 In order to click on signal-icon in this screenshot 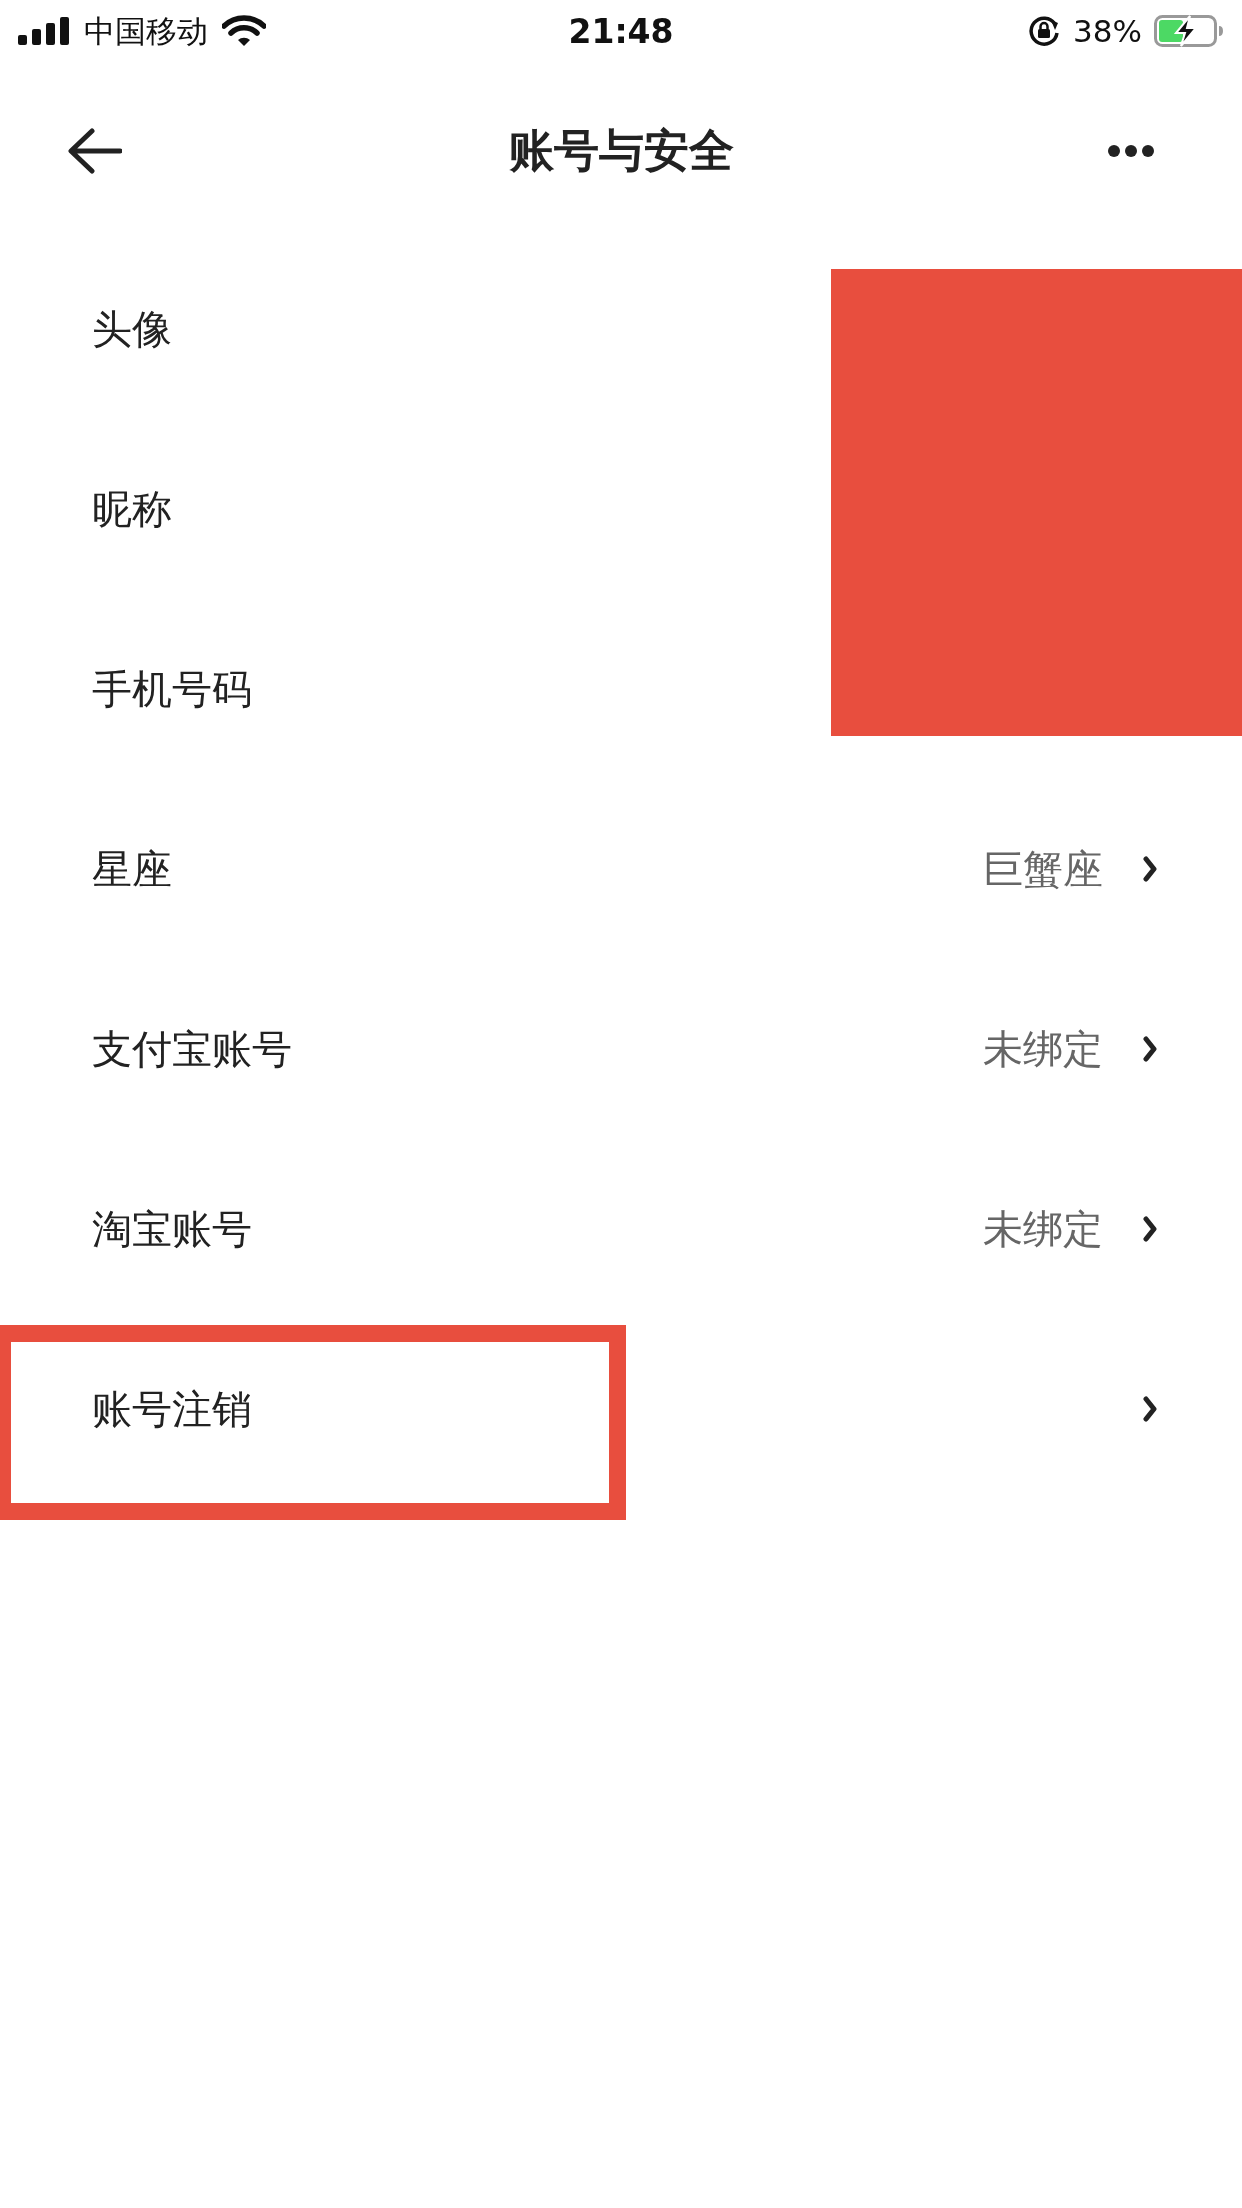, I will do `click(44, 31)`.